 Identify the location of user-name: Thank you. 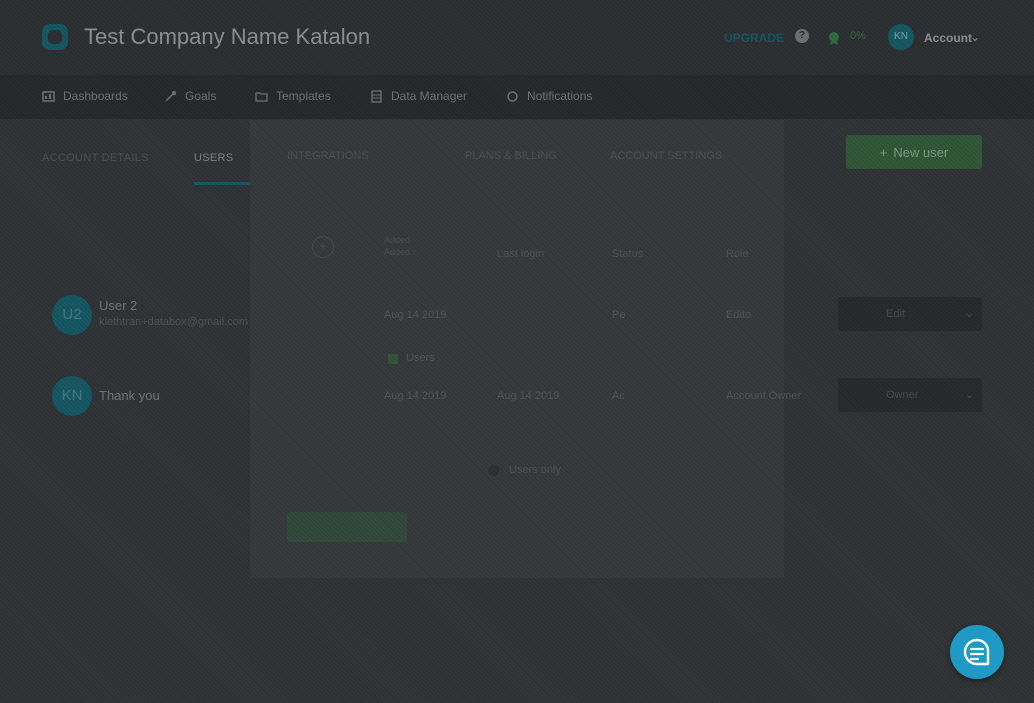
(129, 395).